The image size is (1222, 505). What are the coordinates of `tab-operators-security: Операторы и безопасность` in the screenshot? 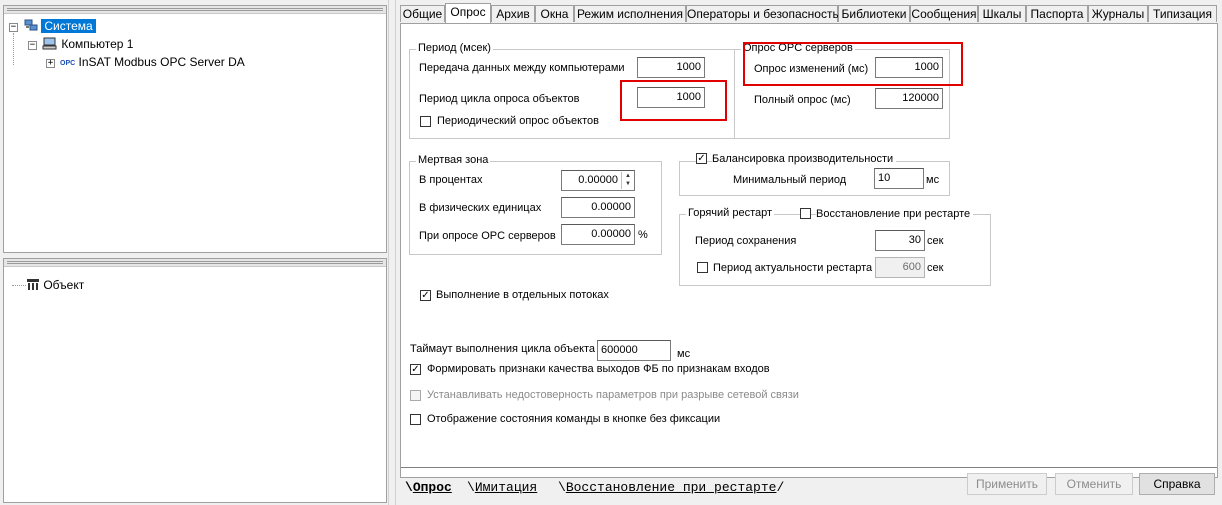 It's located at (762, 13).